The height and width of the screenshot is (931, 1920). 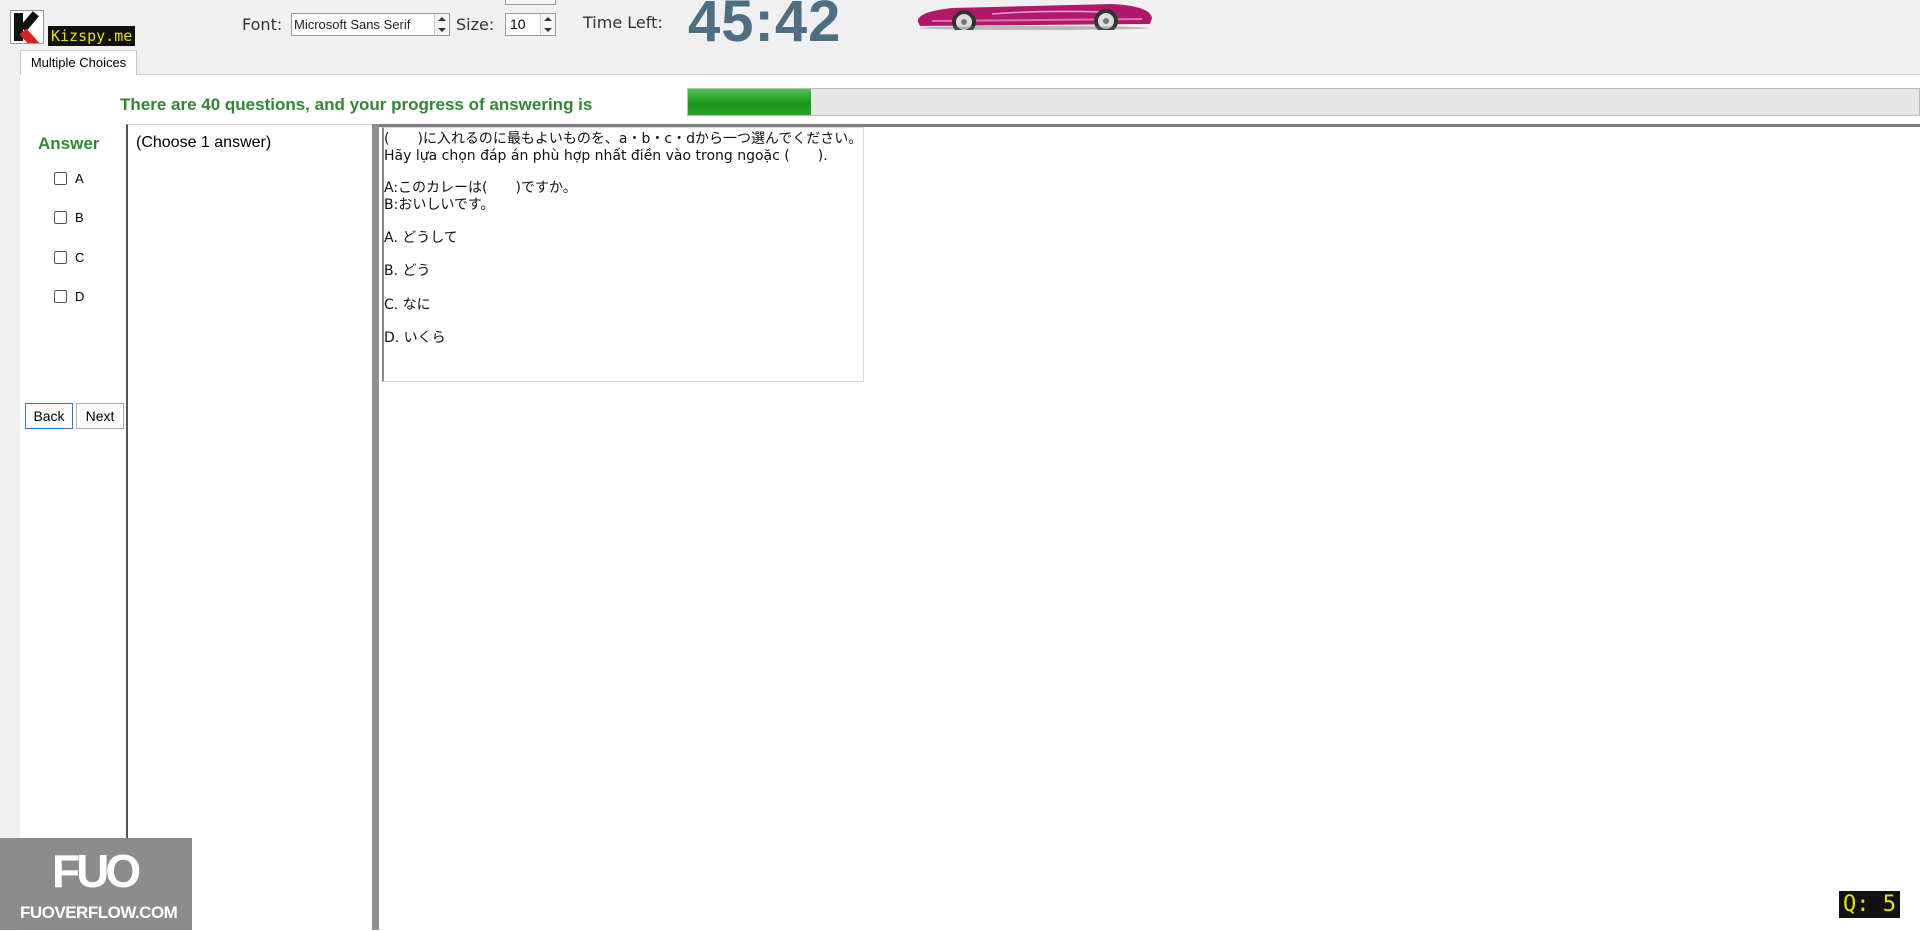 What do you see at coordinates (79, 217) in the screenshot?
I see `option-b-label: B` at bounding box center [79, 217].